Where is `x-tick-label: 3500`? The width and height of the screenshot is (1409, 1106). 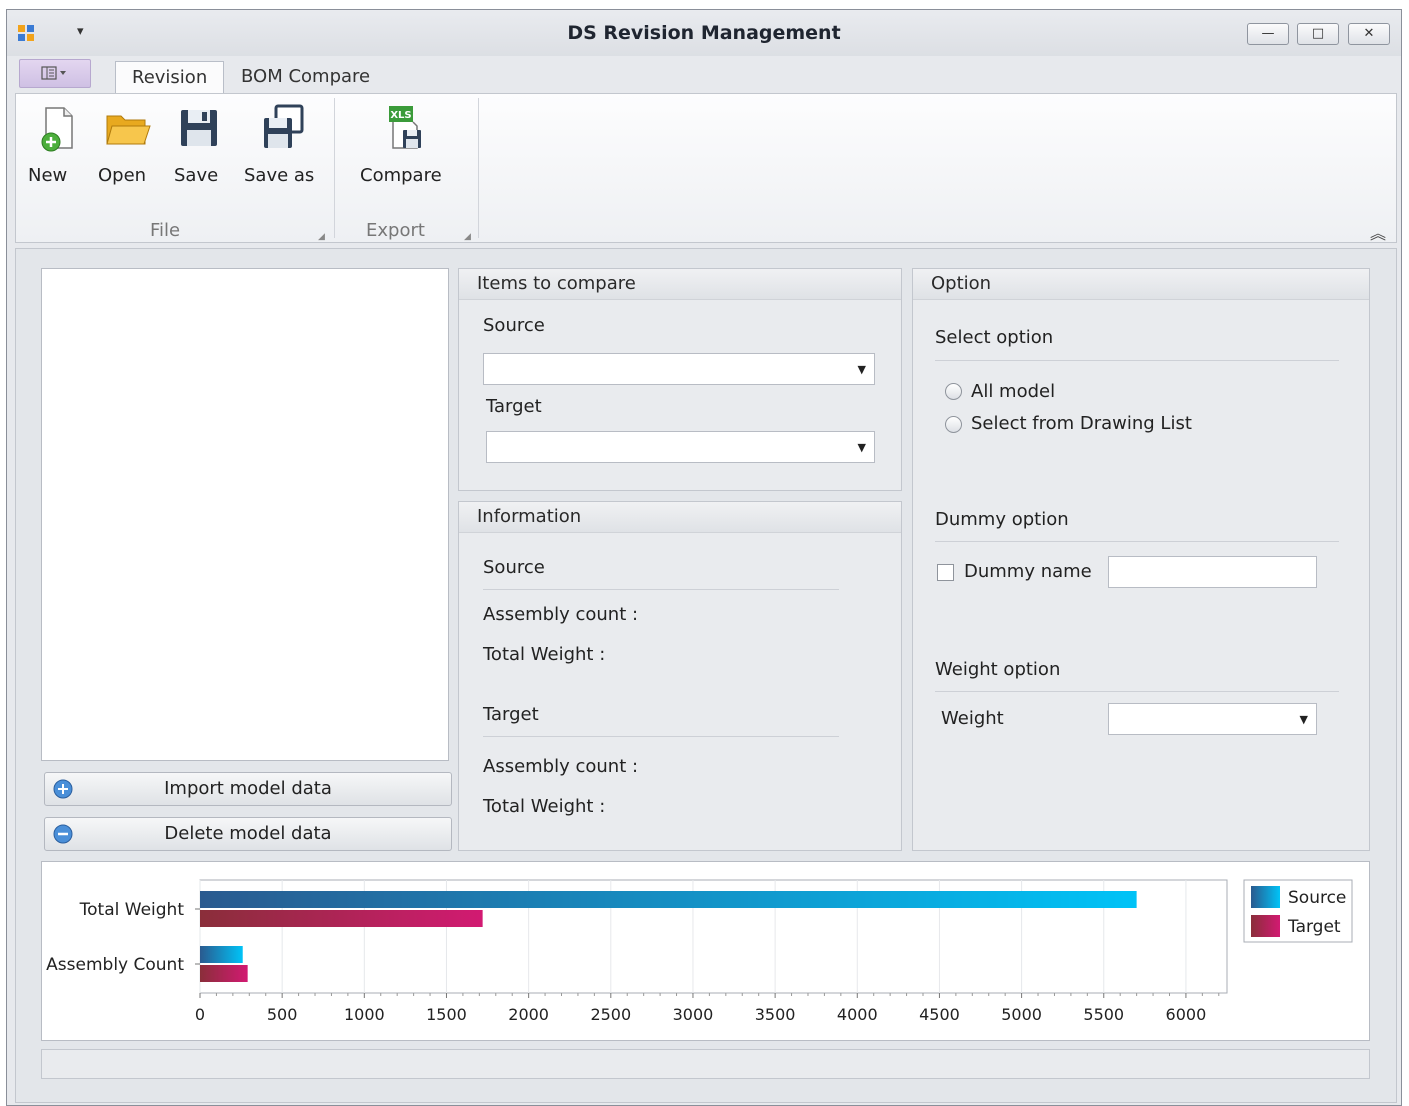
x-tick-label: 3500 is located at coordinates (775, 1014).